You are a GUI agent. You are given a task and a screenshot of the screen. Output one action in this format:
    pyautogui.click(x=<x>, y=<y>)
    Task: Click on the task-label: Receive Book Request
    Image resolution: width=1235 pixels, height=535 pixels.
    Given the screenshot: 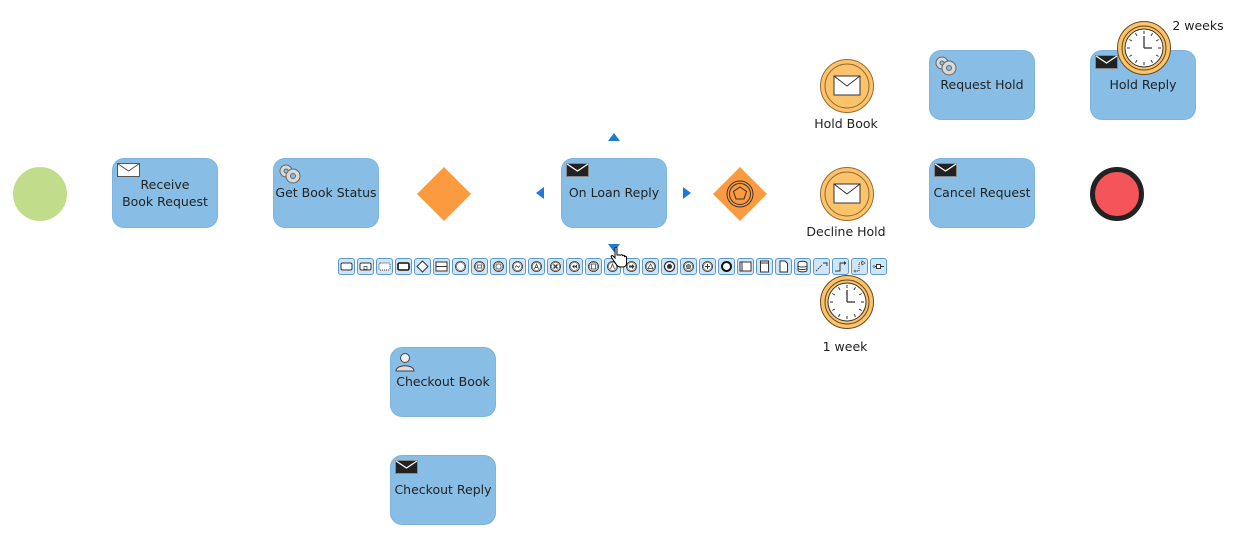 What is the action you would take?
    pyautogui.click(x=165, y=193)
    